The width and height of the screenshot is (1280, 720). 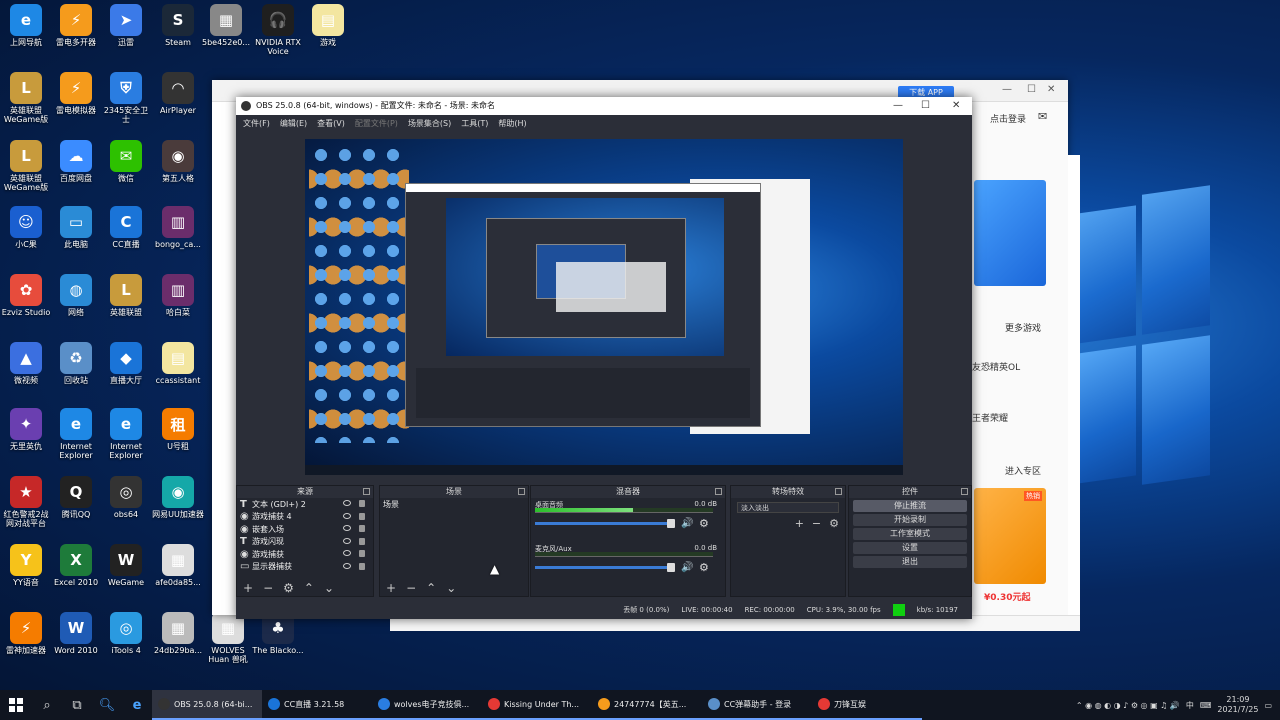 I want to click on desktop-icon: e Internet Explorer, so click(x=126, y=434).